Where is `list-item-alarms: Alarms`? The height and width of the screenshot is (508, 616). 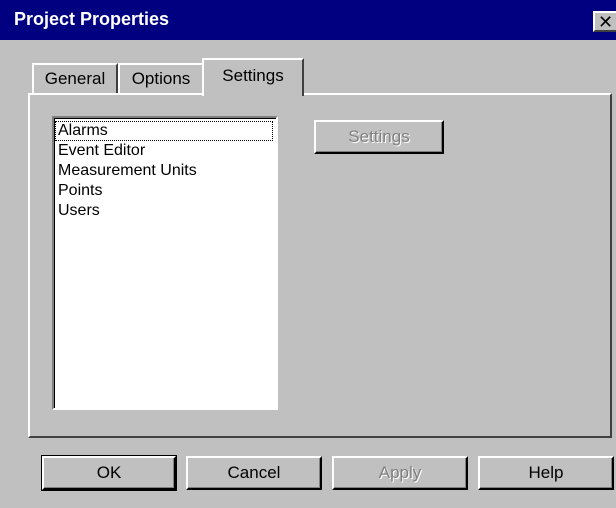 list-item-alarms: Alarms is located at coordinates (164, 131).